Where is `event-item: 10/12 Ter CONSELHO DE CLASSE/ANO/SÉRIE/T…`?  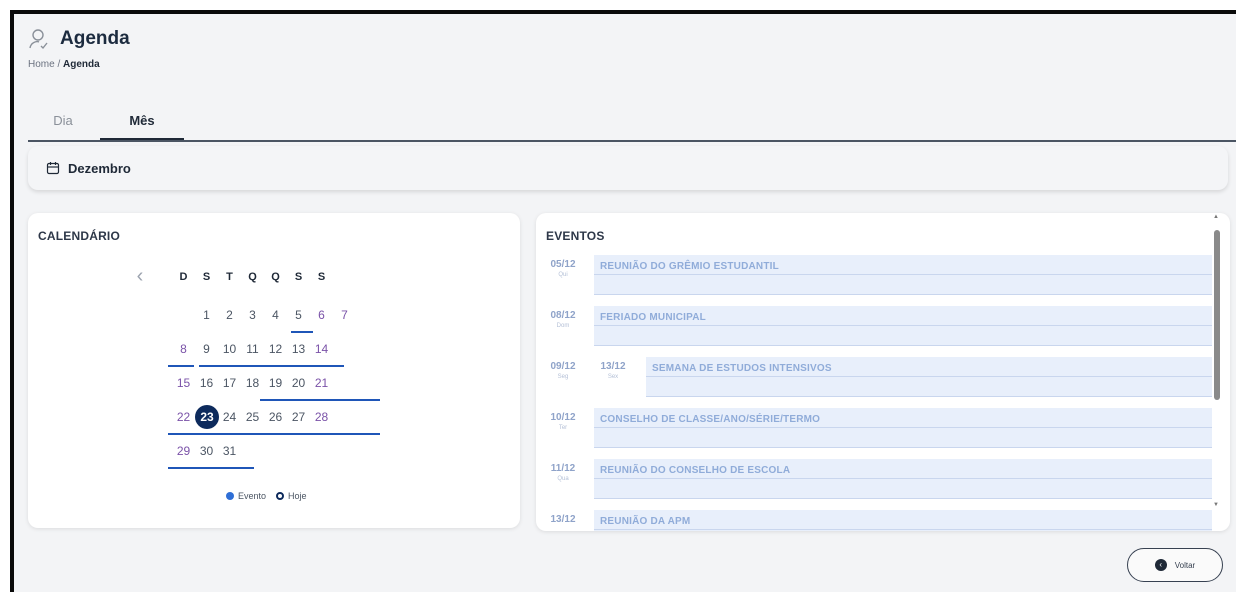
event-item: 10/12 Ter CONSELHO DE CLASSE/ANO/SÉRIE/T… is located at coordinates (879, 429).